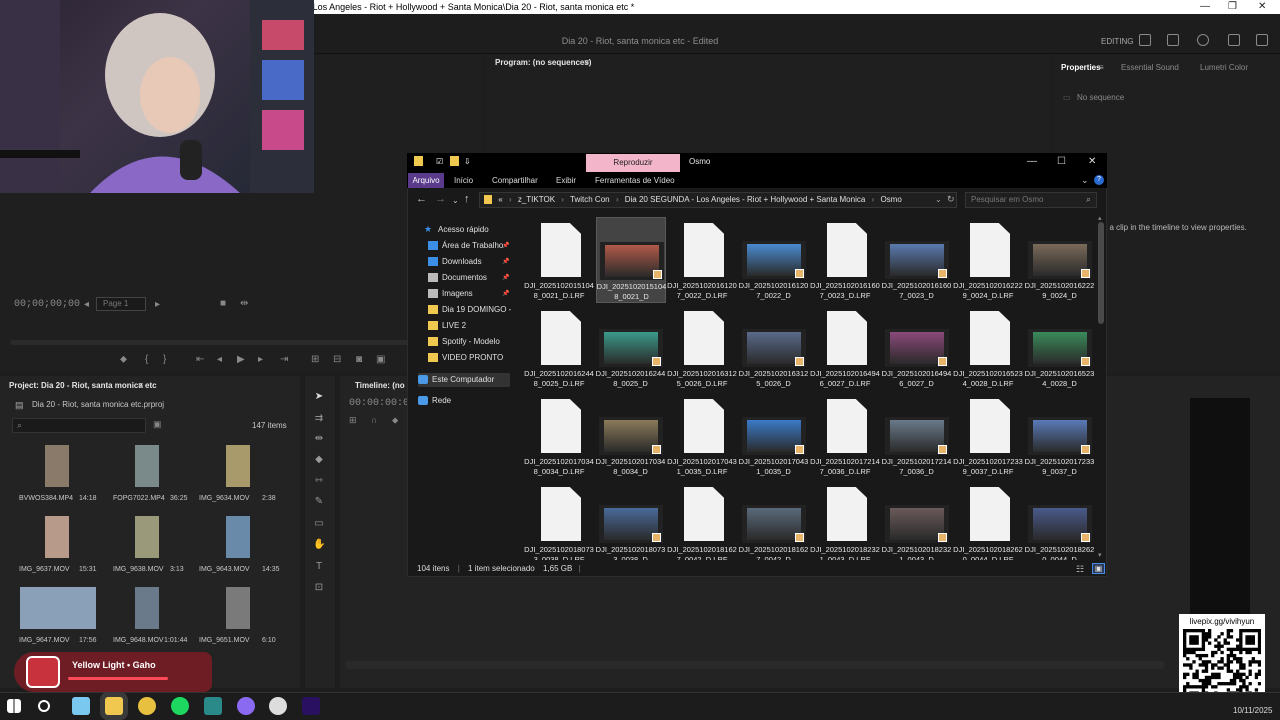 This screenshot has width=1280, height=720. What do you see at coordinates (702, 436) in the screenshot?
I see `file-item: DJI_20251020170431_0035_D.LRF` at bounding box center [702, 436].